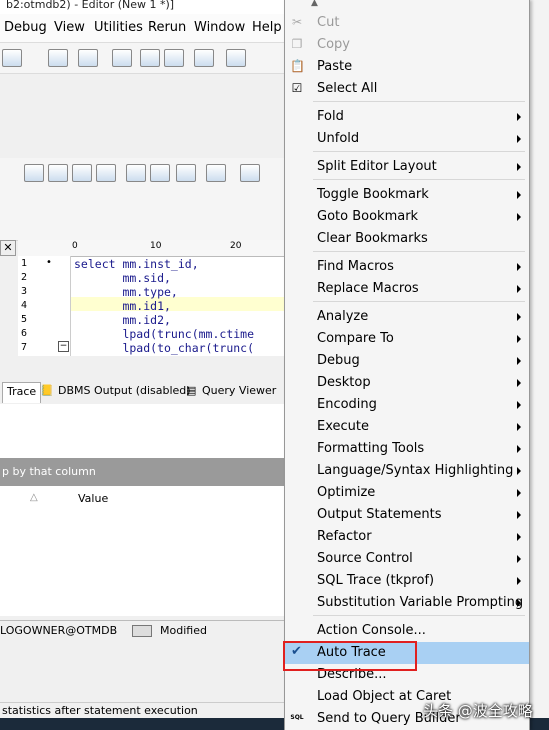 Image resolution: width=549 pixels, height=730 pixels. What do you see at coordinates (407, 449) in the screenshot?
I see `menu-item-formatting-tools: Formatting Tools` at bounding box center [407, 449].